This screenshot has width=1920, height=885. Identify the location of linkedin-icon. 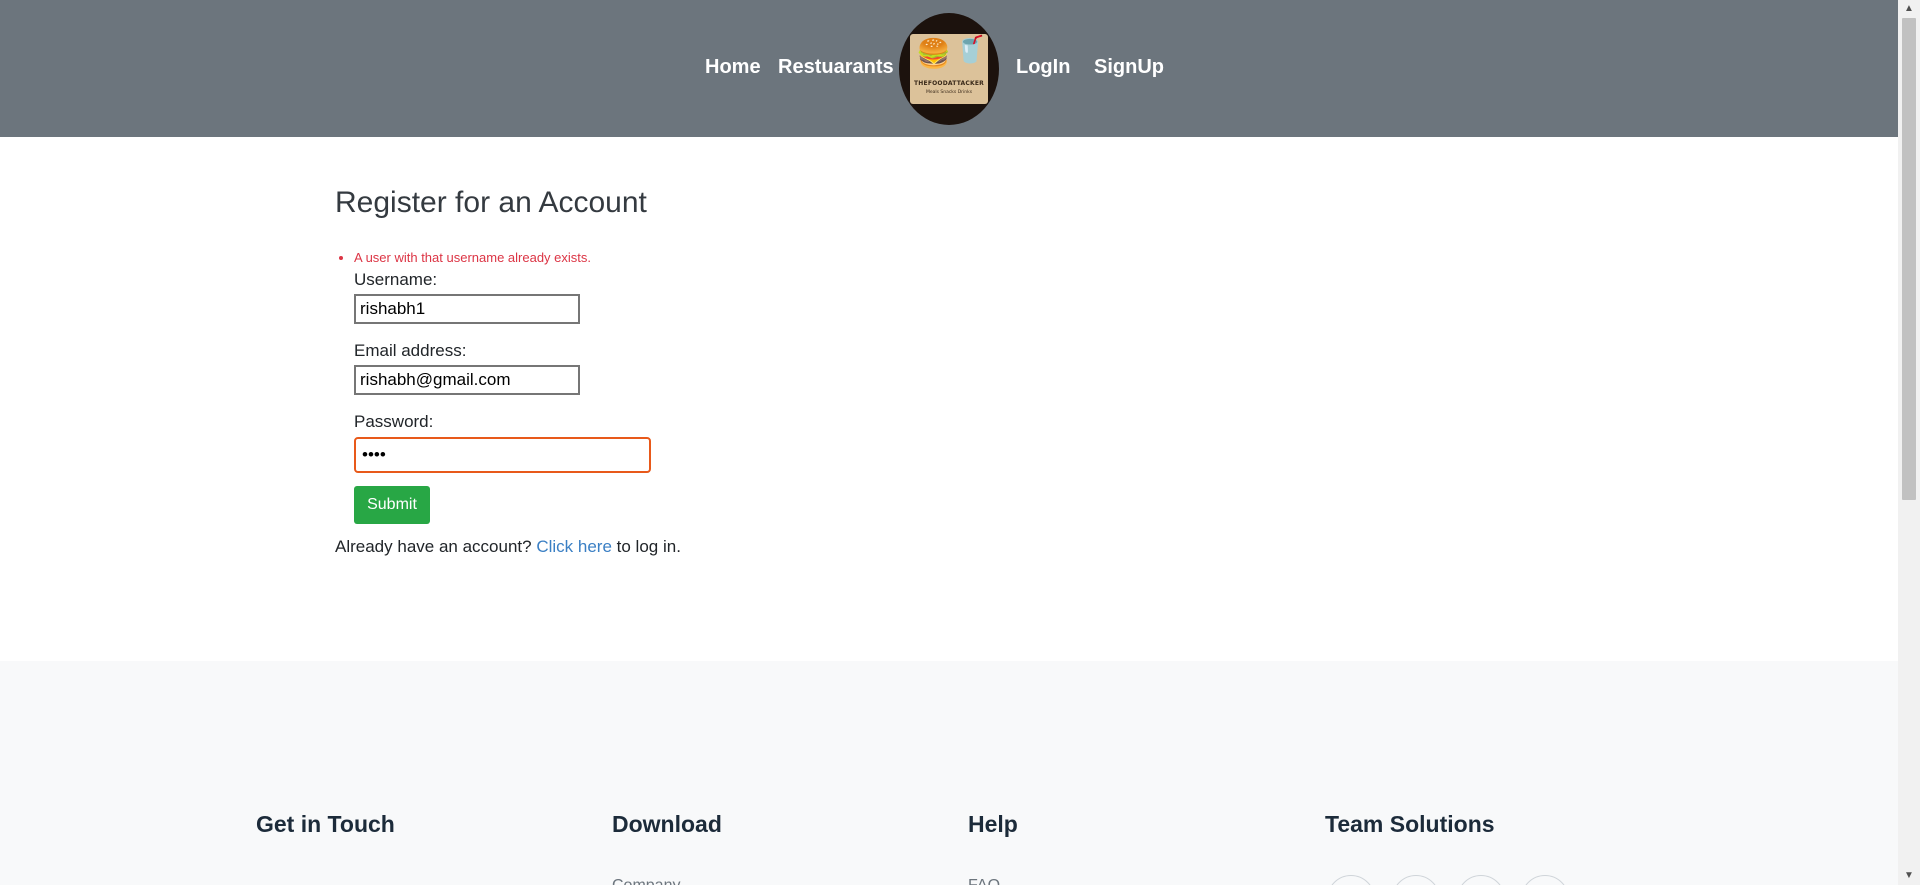
(1545, 880).